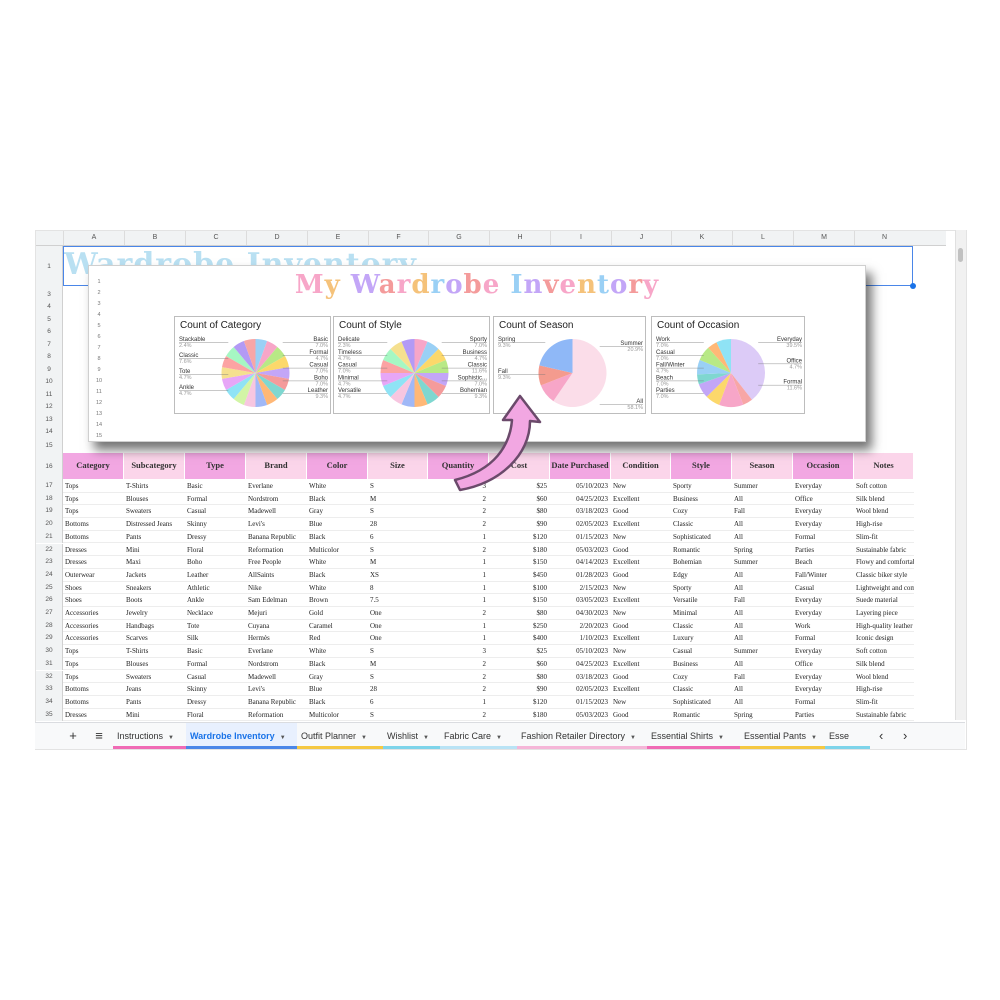 Image resolution: width=1000 pixels, height=1000 pixels. I want to click on row-header: 15, so click(49, 445).